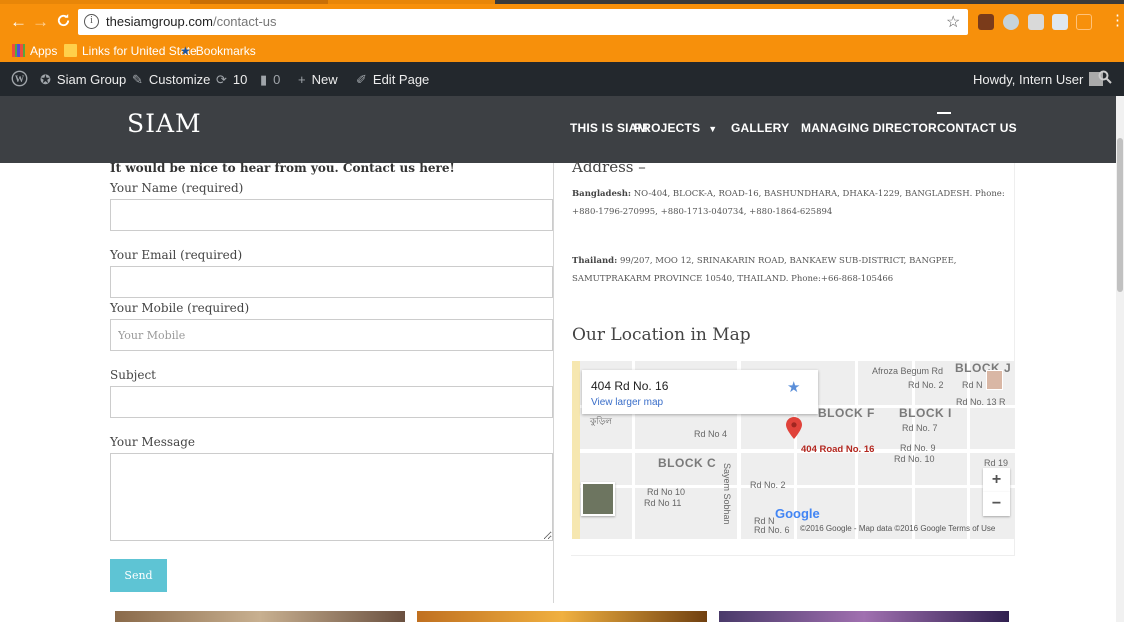  Describe the element at coordinates (977, 128) in the screenshot. I see `nav-contact-us: CONTACT US` at that location.